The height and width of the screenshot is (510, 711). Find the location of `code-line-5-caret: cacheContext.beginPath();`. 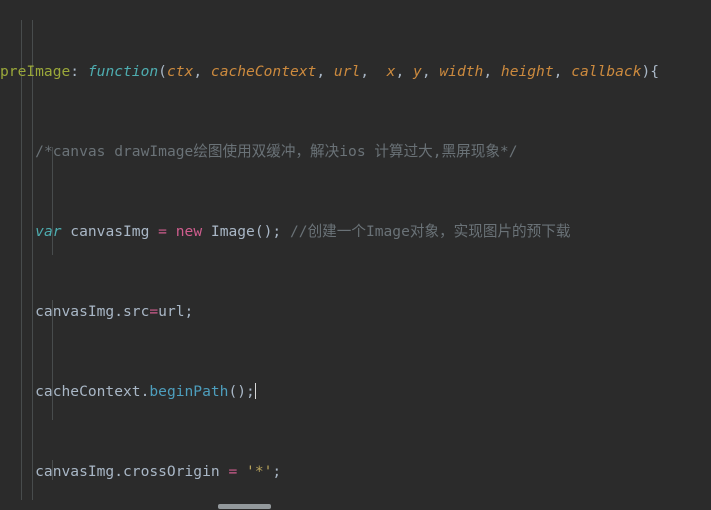

code-line-5-caret: cacheContext.beginPath(); is located at coordinates (329, 392).